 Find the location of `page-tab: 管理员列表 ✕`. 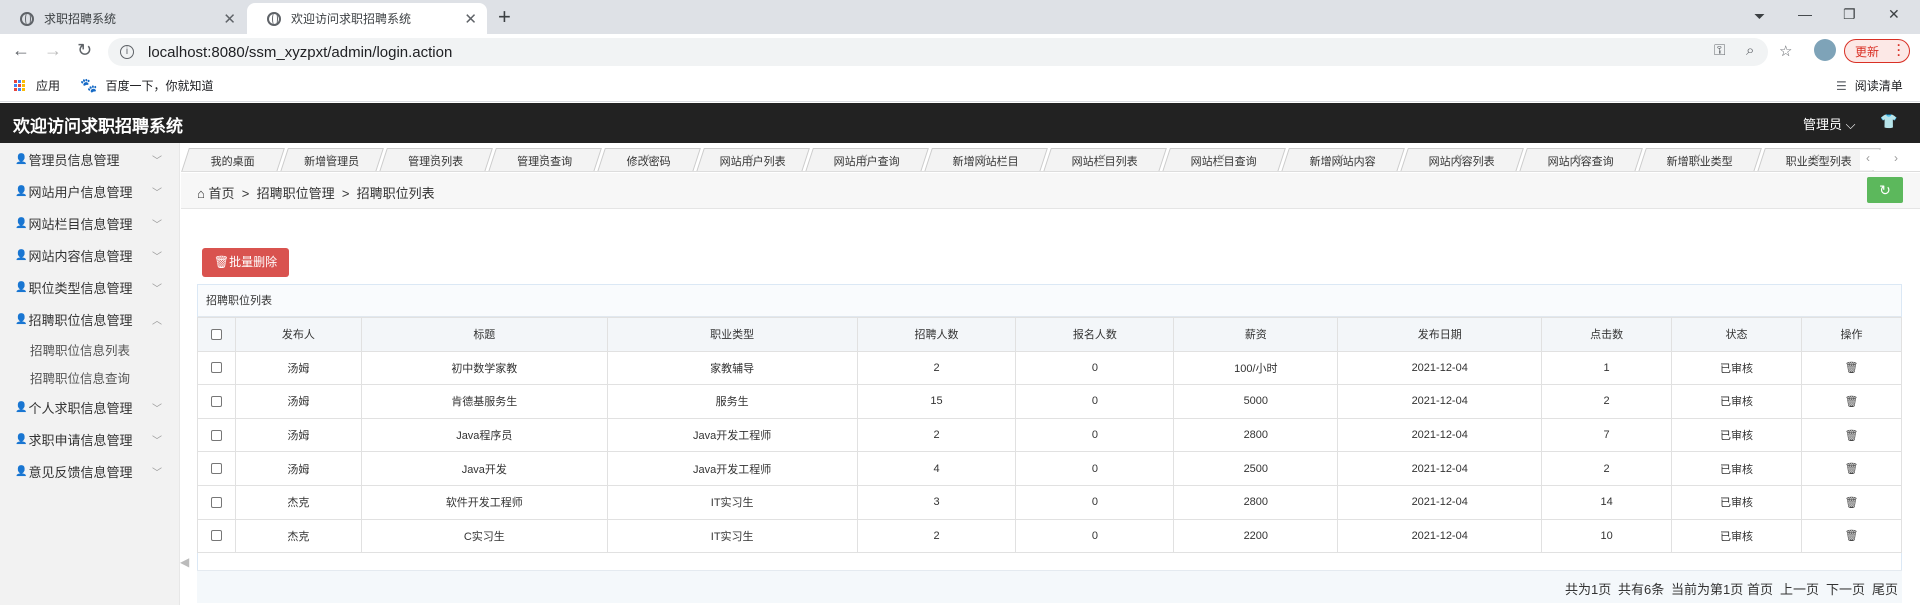

page-tab: 管理员列表 ✕ is located at coordinates (436, 159).